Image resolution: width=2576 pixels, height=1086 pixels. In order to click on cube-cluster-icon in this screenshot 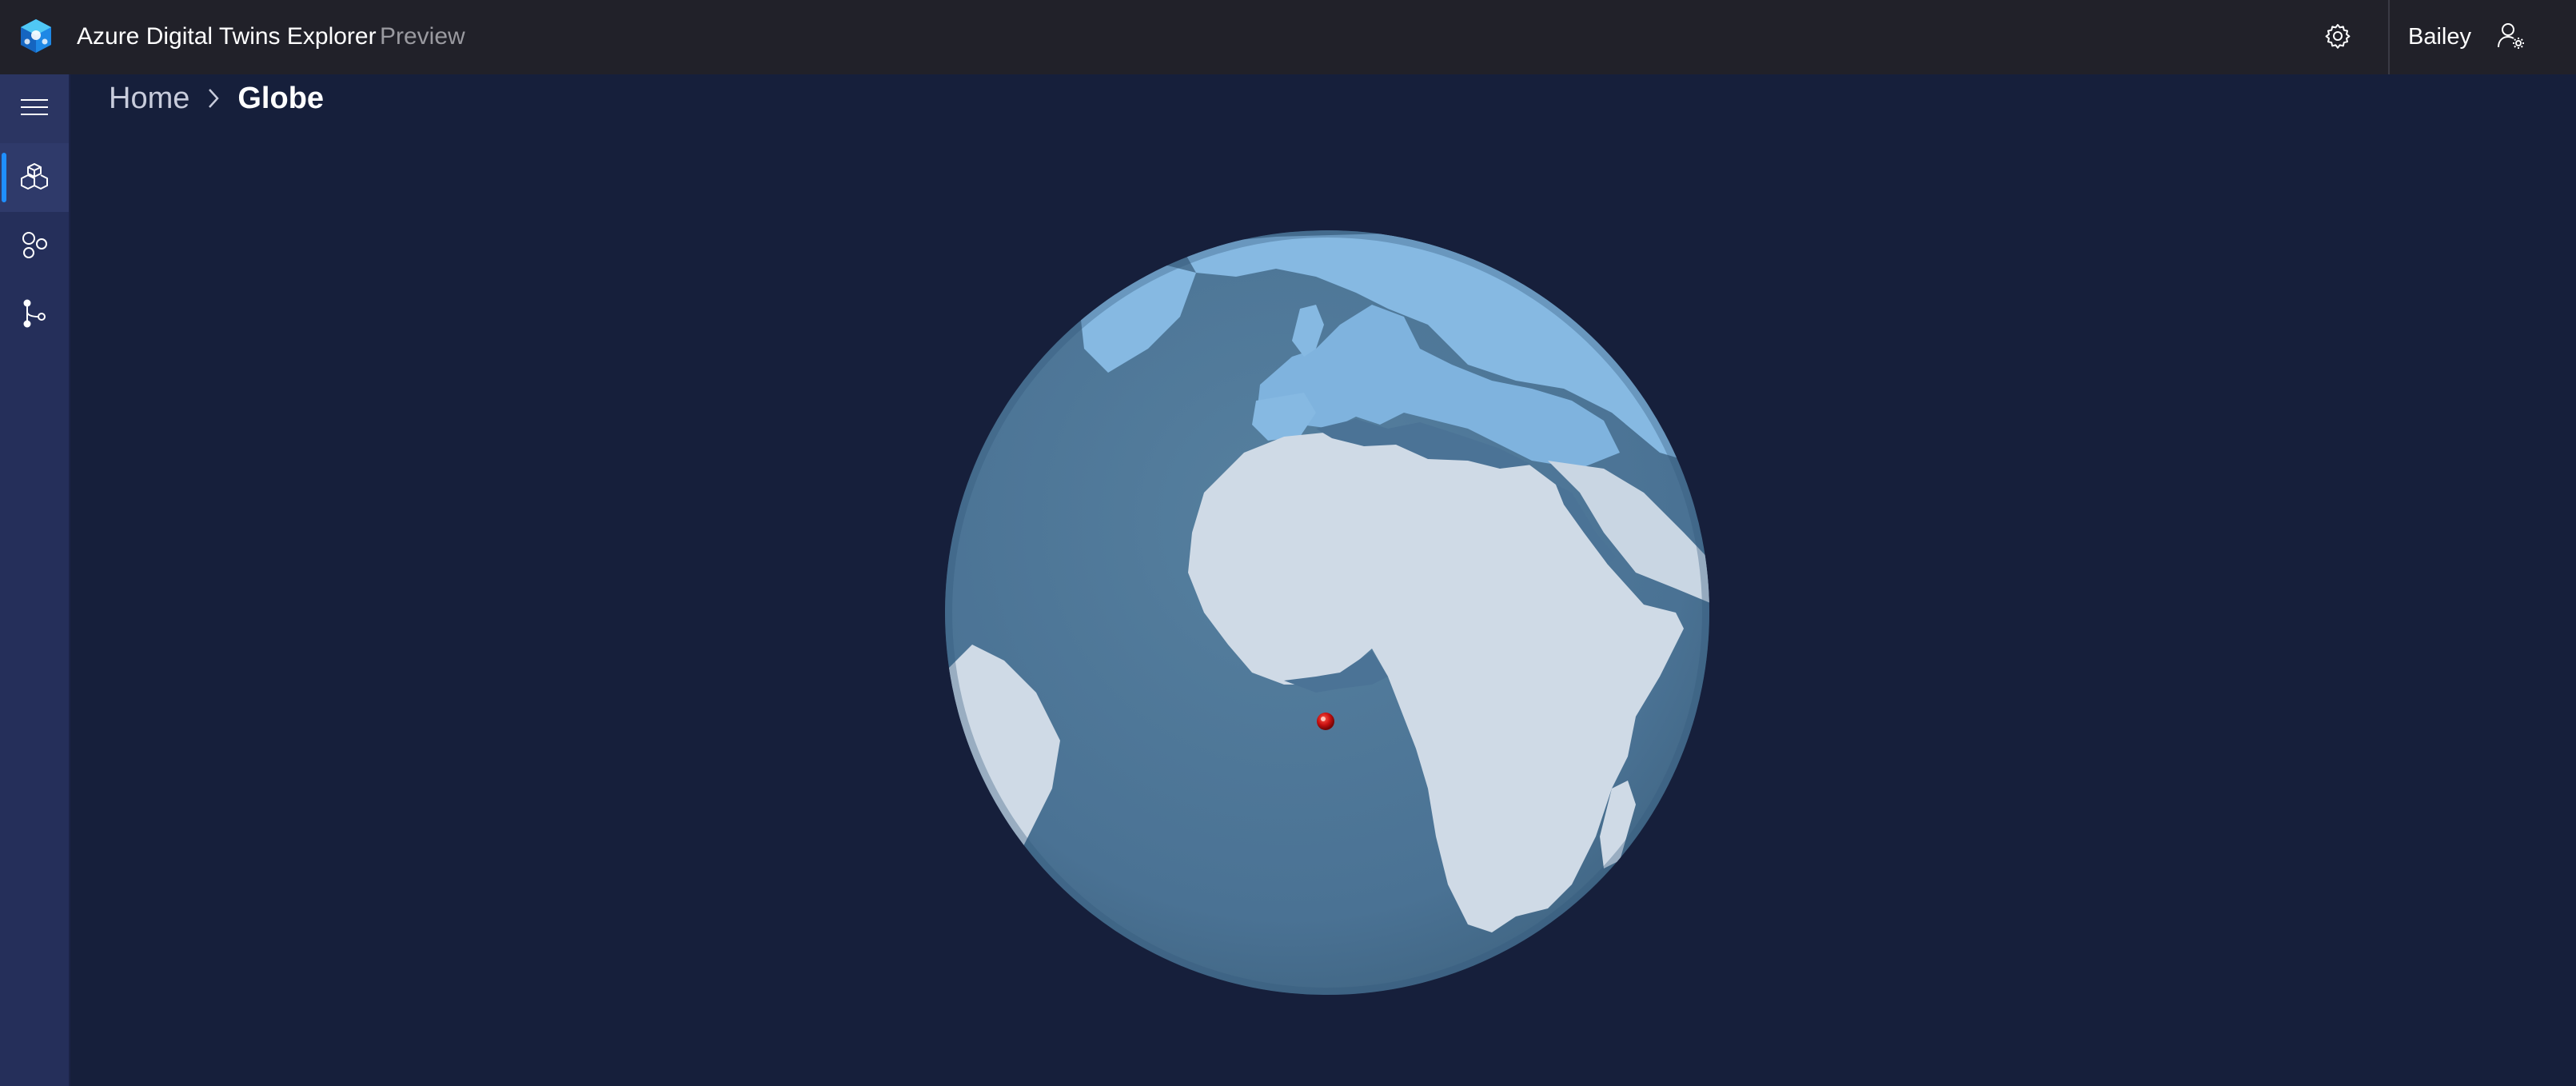, I will do `click(34, 178)`.